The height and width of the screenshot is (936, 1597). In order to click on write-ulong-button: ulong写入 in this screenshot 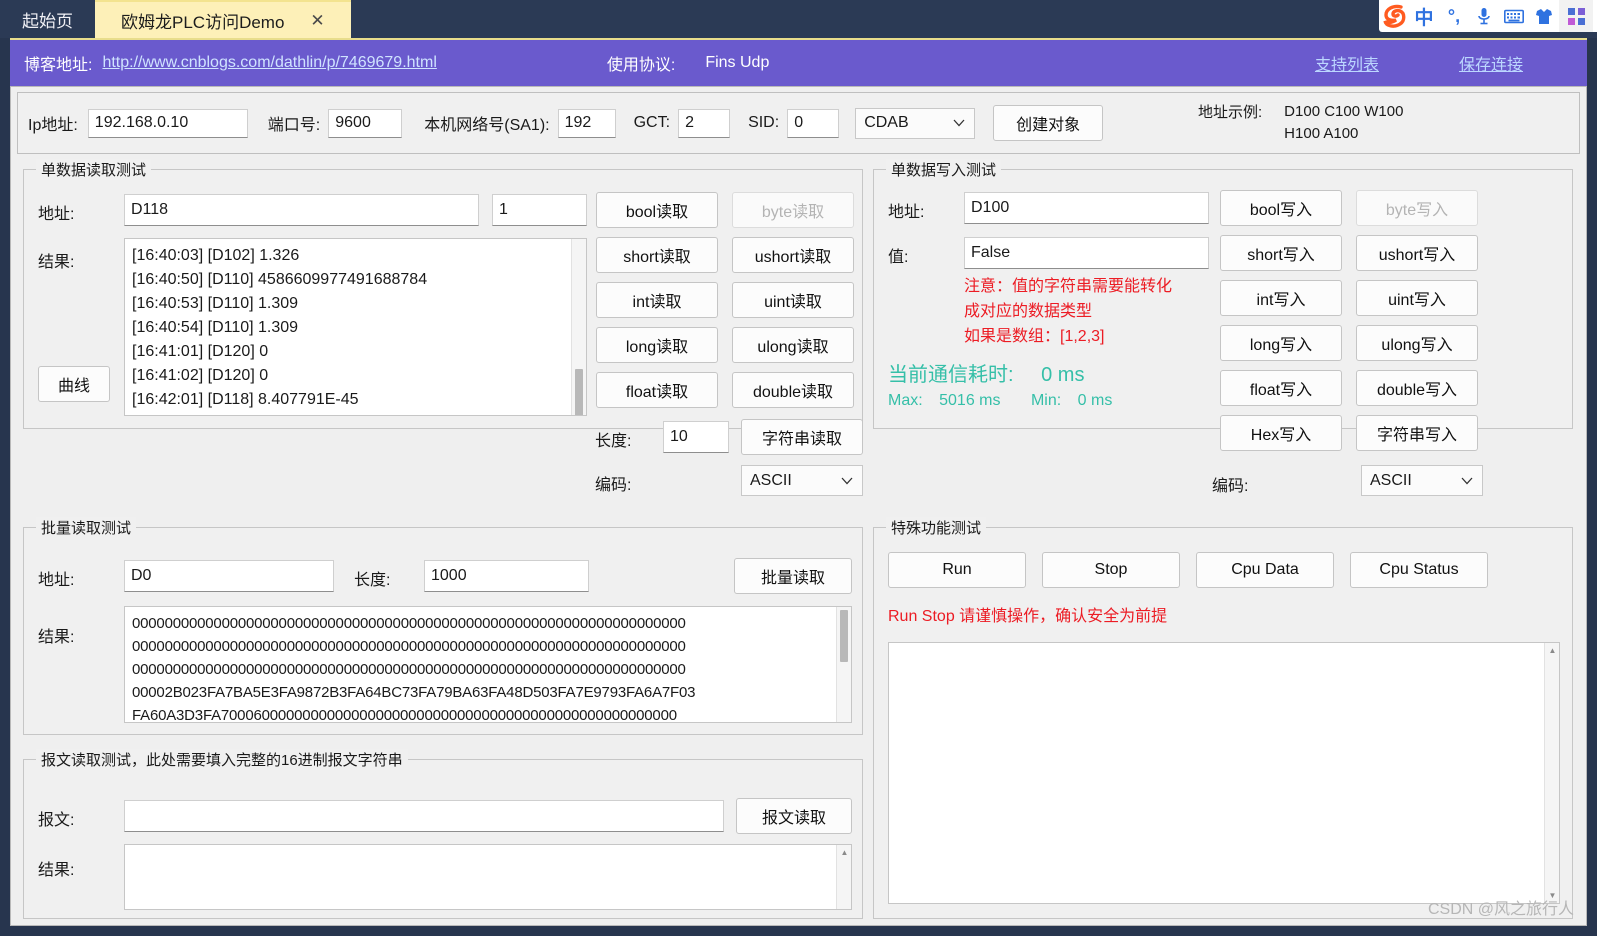, I will do `click(1417, 343)`.